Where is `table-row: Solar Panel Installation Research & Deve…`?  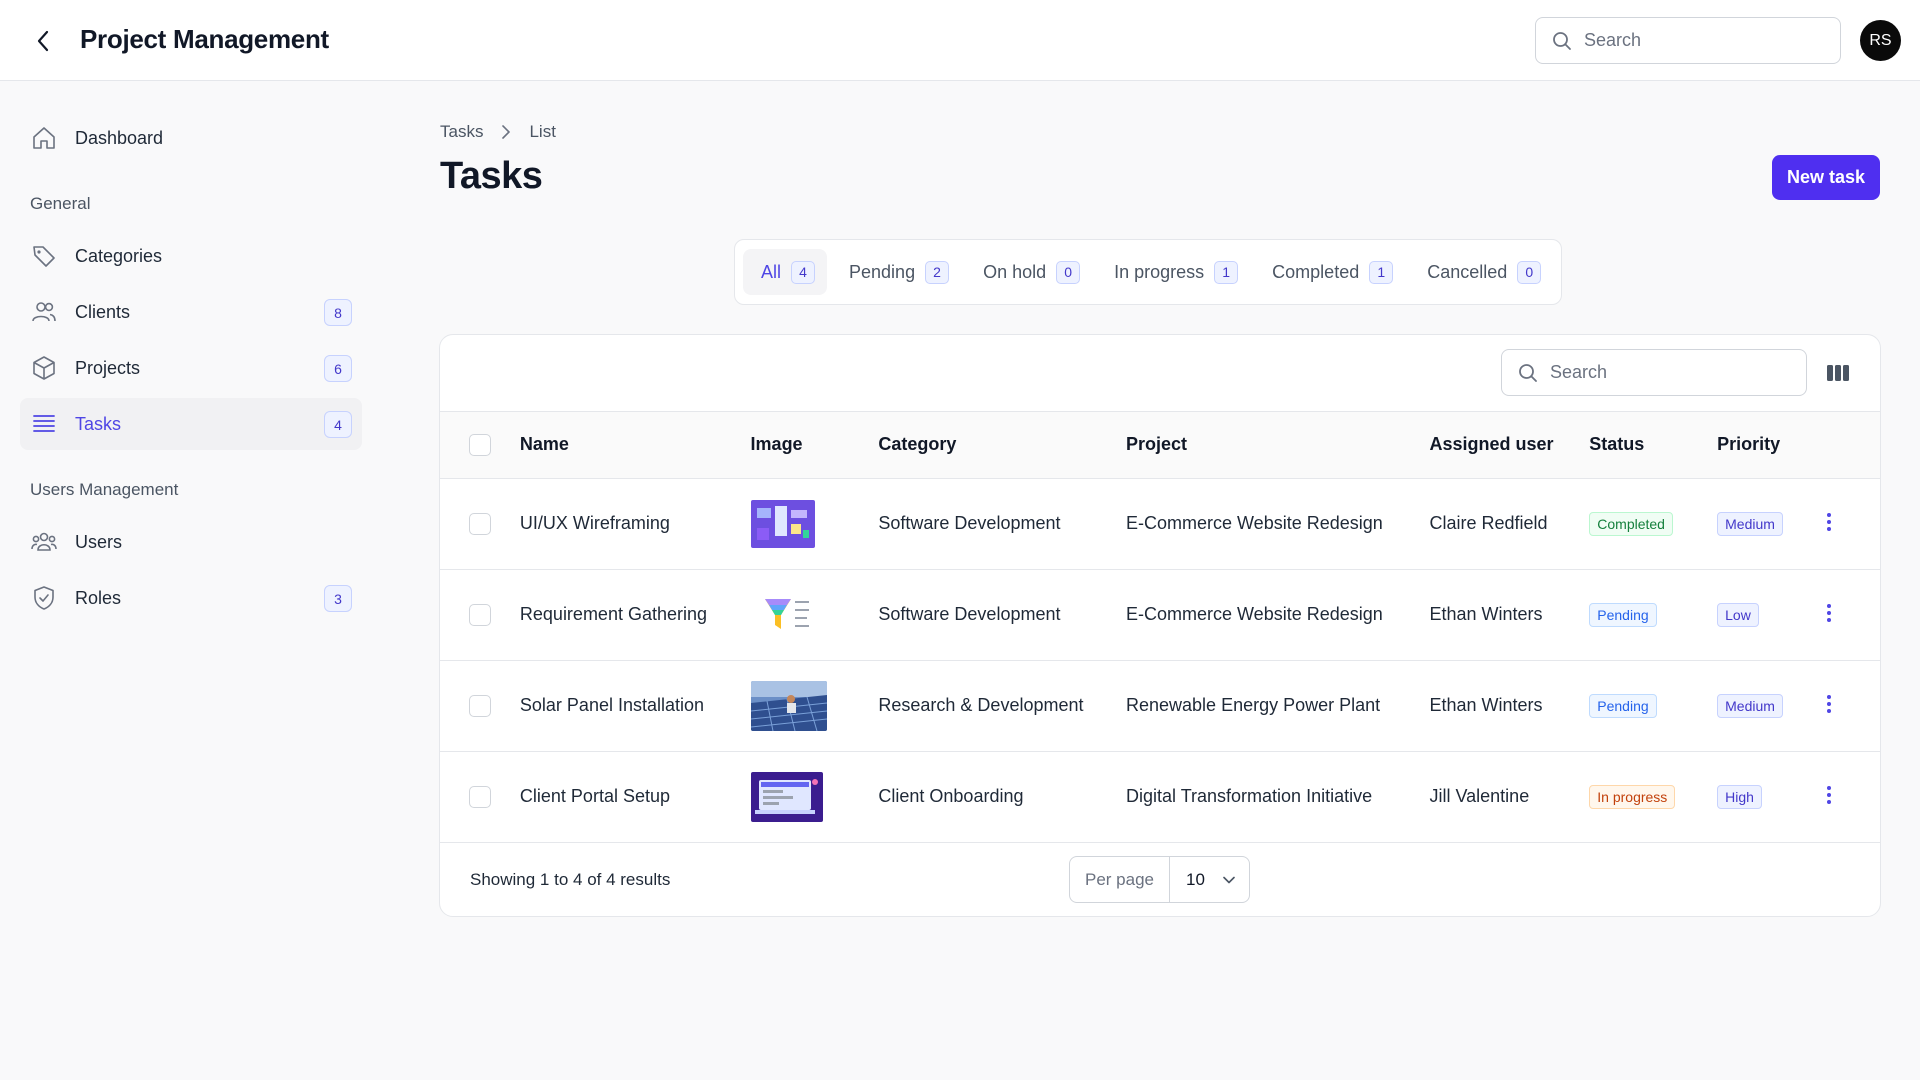 table-row: Solar Panel Installation Research & Deve… is located at coordinates (1160, 705).